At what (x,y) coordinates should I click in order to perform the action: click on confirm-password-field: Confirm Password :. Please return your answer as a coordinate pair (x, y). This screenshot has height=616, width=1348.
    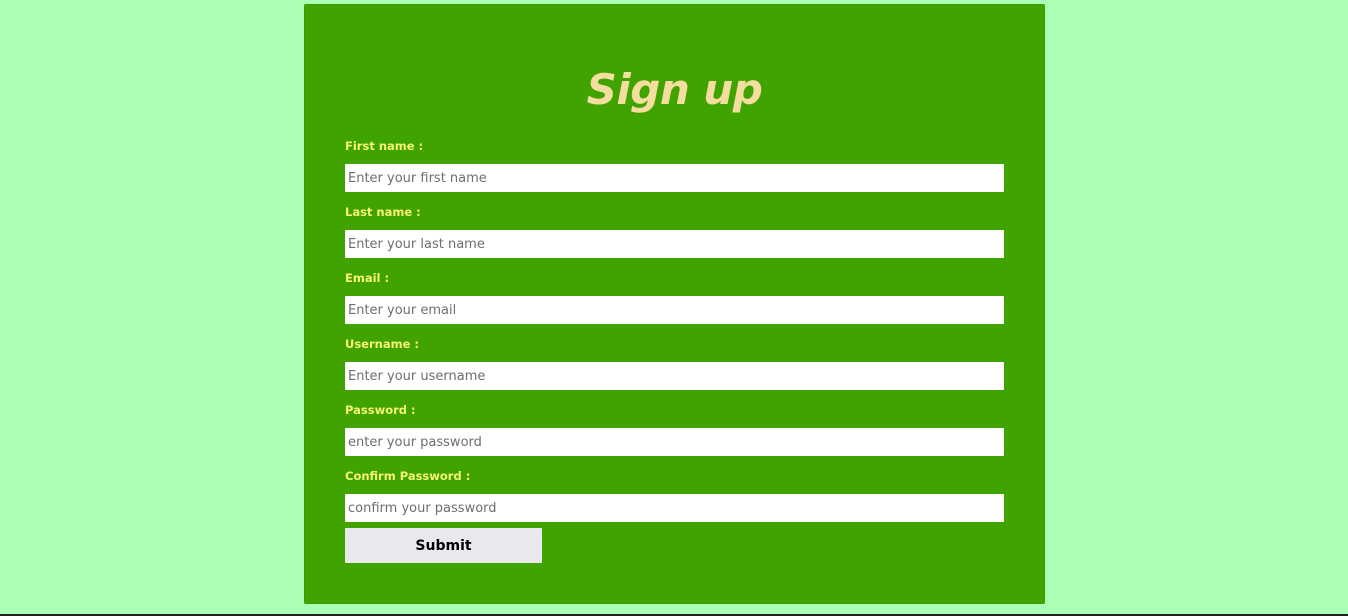
    Looking at the image, I should click on (675, 499).